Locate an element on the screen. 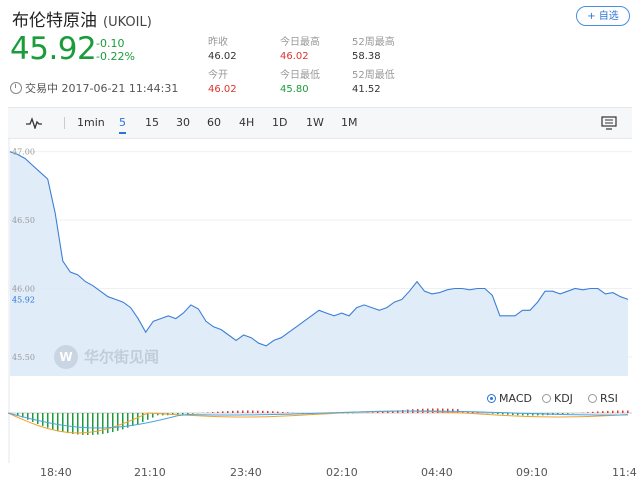 This screenshot has height=480, width=640. interval-4h: 4H is located at coordinates (246, 122).